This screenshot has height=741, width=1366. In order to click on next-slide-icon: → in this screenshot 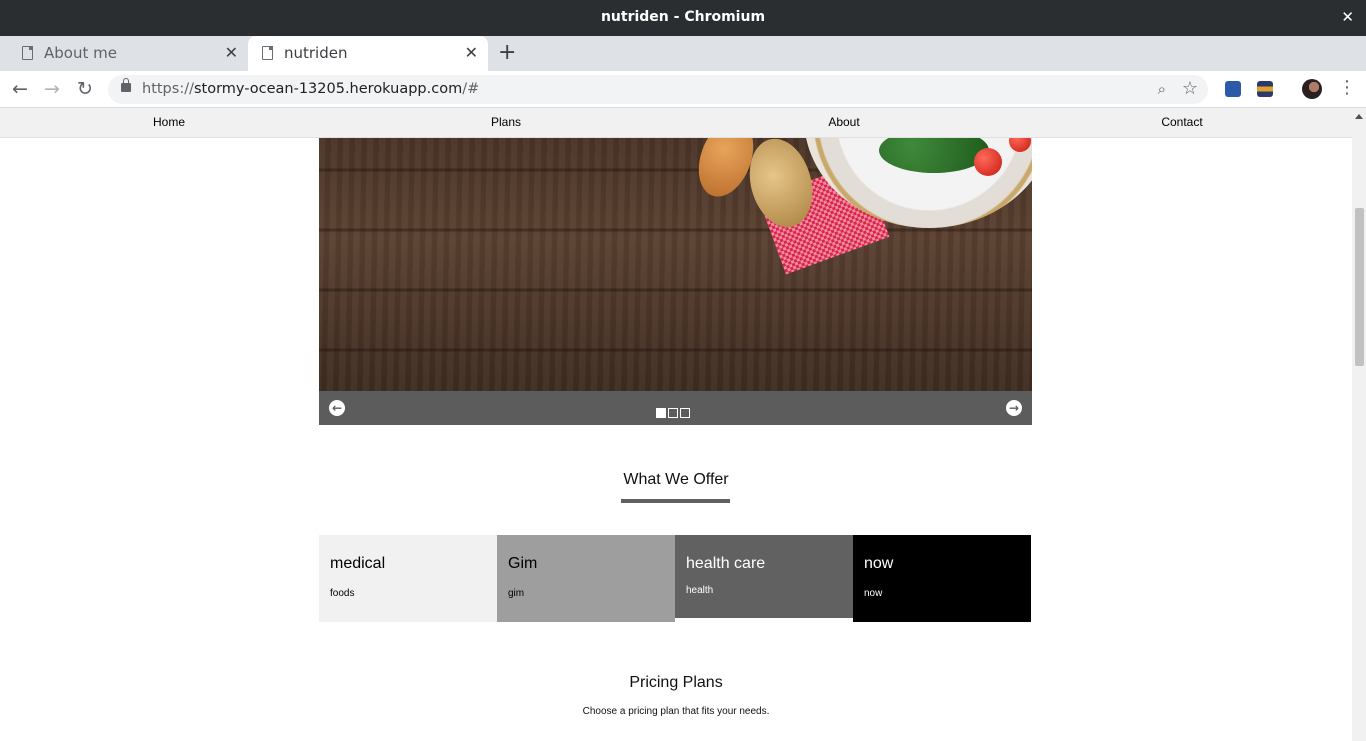, I will do `click(1014, 408)`.